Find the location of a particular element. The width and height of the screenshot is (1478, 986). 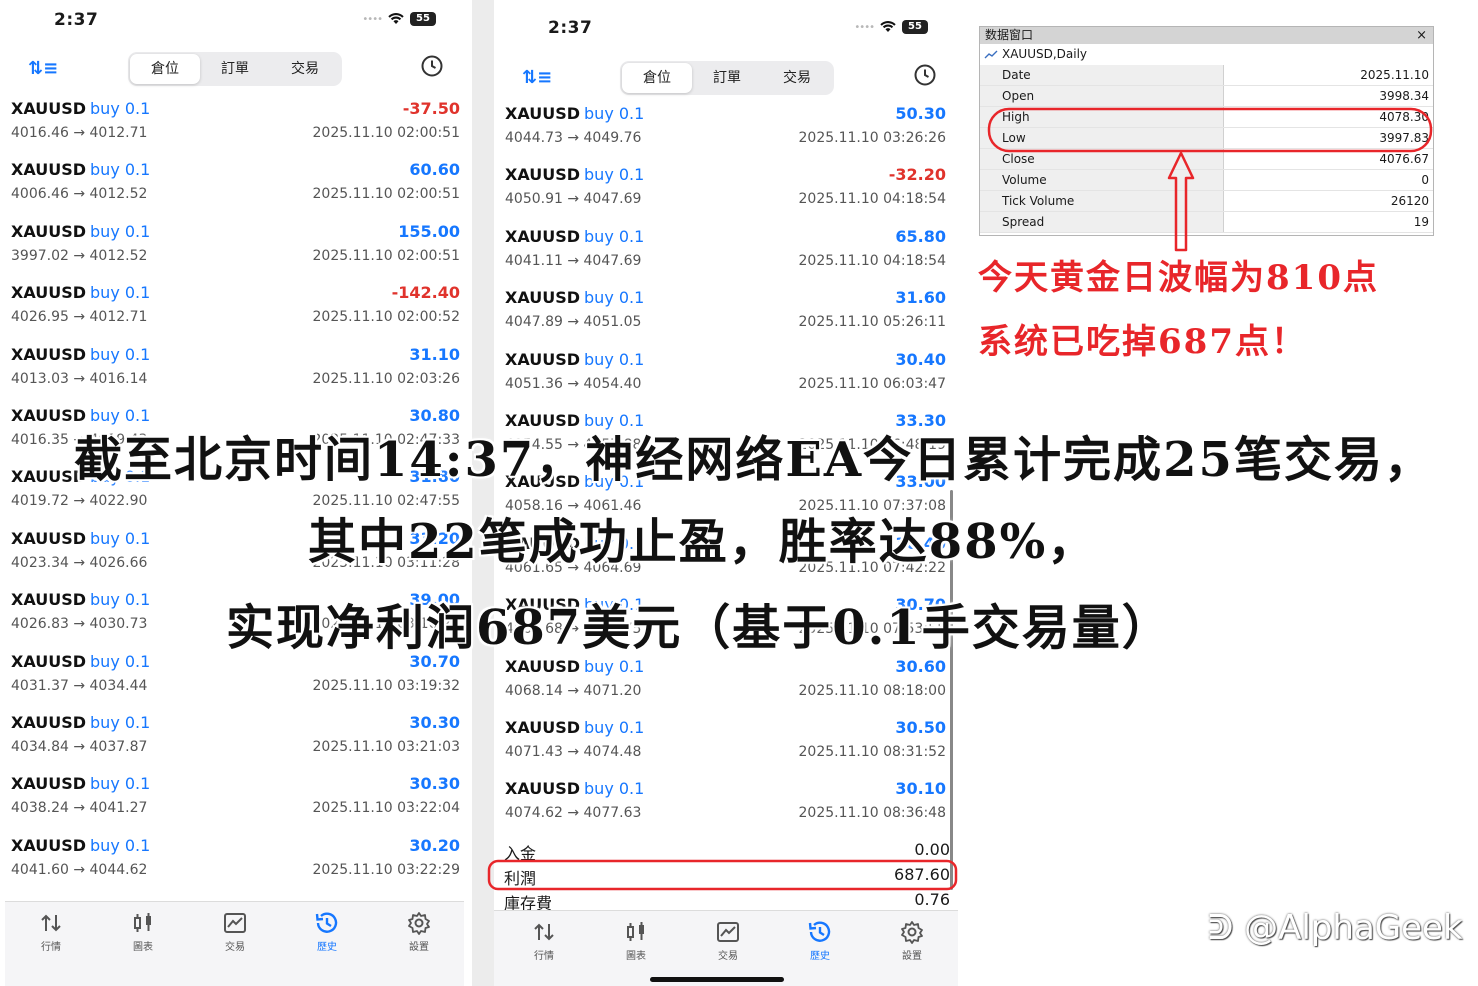

trade-prices: 4071.43 → 4074.48 is located at coordinates (573, 752).